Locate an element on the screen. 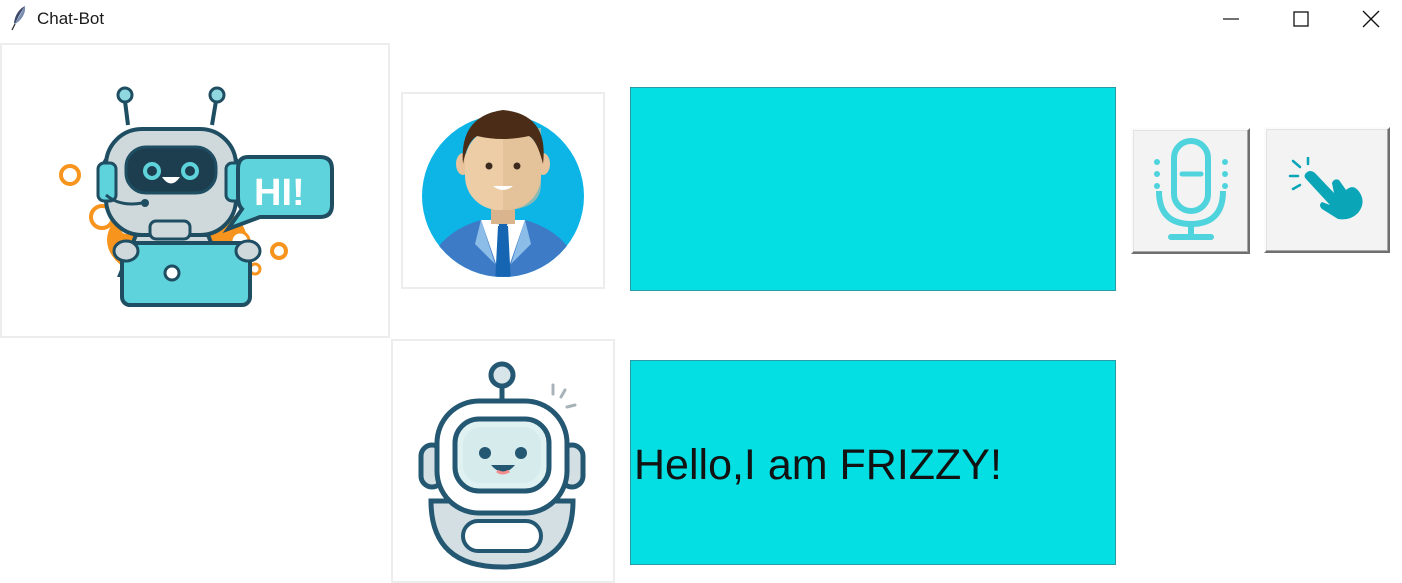 The width and height of the screenshot is (1402, 583). minimize-button is located at coordinates (1231, 19).